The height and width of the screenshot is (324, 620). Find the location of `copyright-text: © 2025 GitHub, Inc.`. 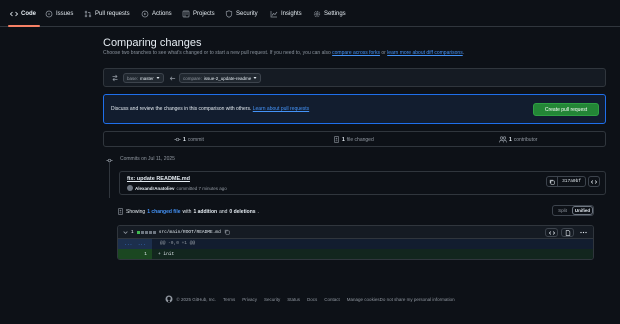

copyright-text: © 2025 GitHub, Inc. is located at coordinates (196, 299).